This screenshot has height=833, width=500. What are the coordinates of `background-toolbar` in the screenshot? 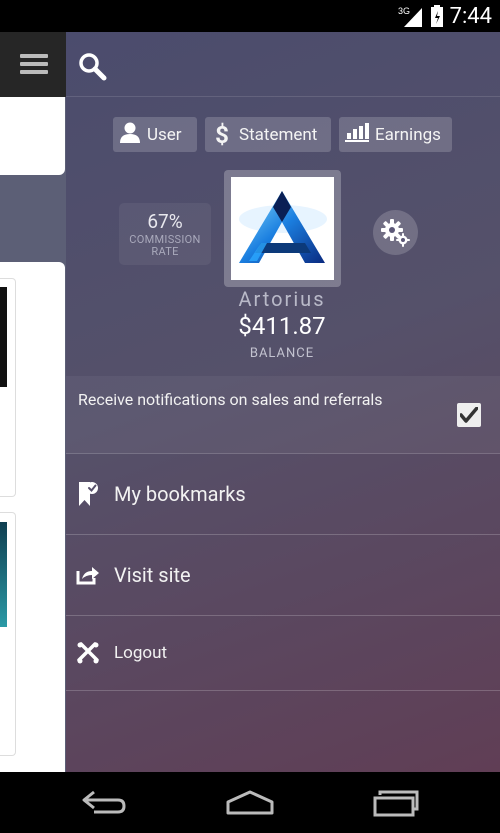 It's located at (33, 64).